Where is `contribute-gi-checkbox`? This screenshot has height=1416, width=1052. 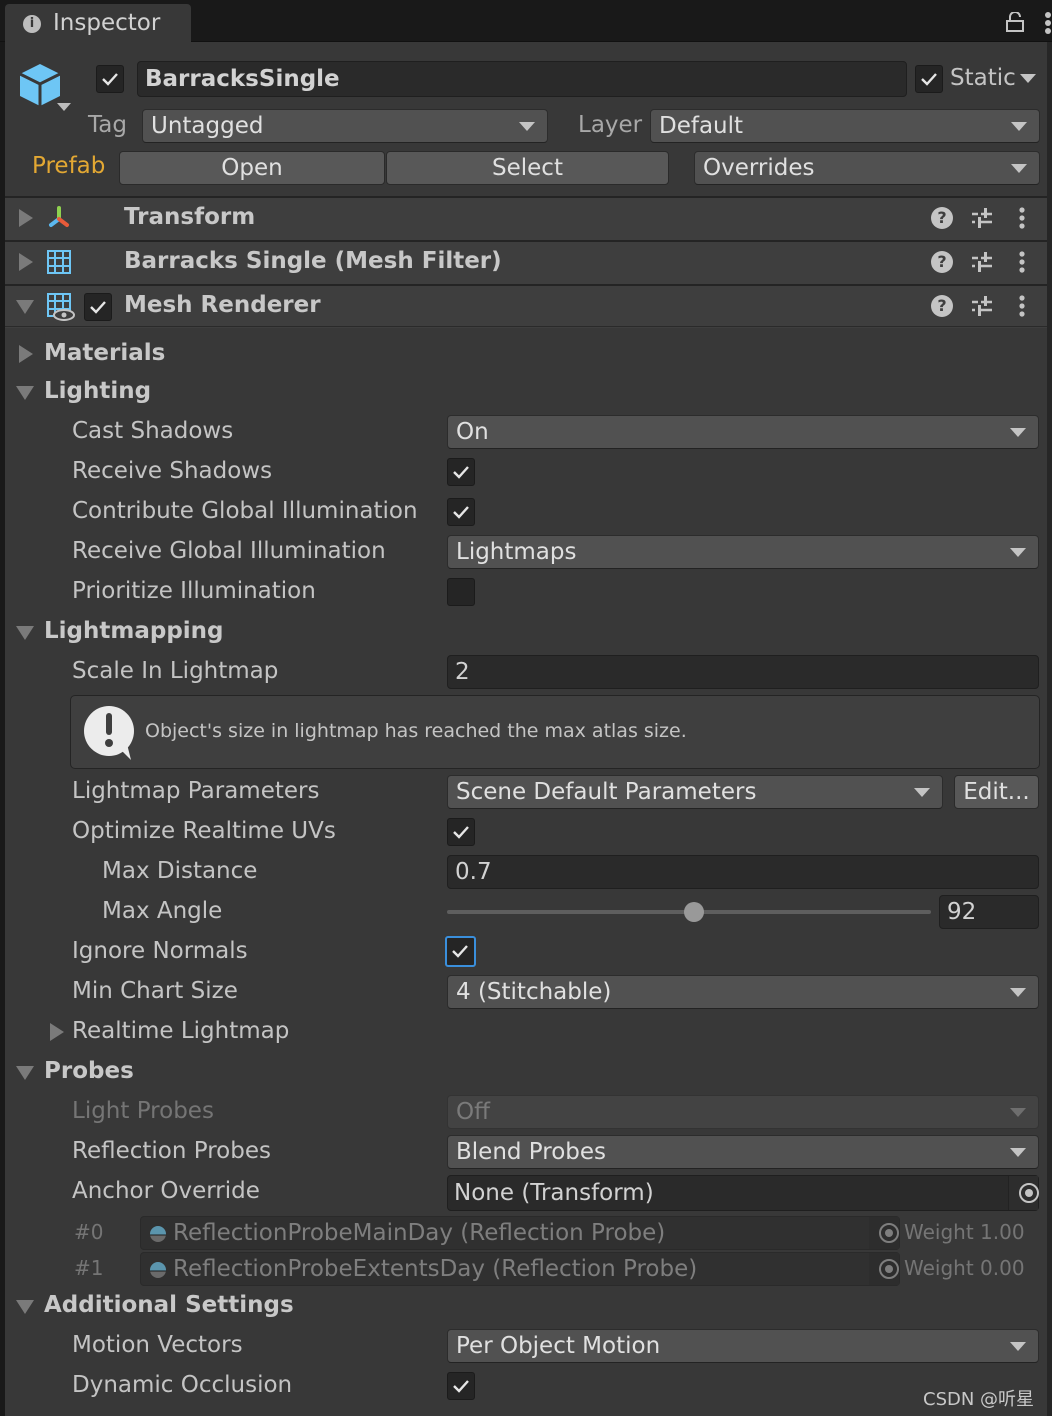
contribute-gi-checkbox is located at coordinates (461, 512).